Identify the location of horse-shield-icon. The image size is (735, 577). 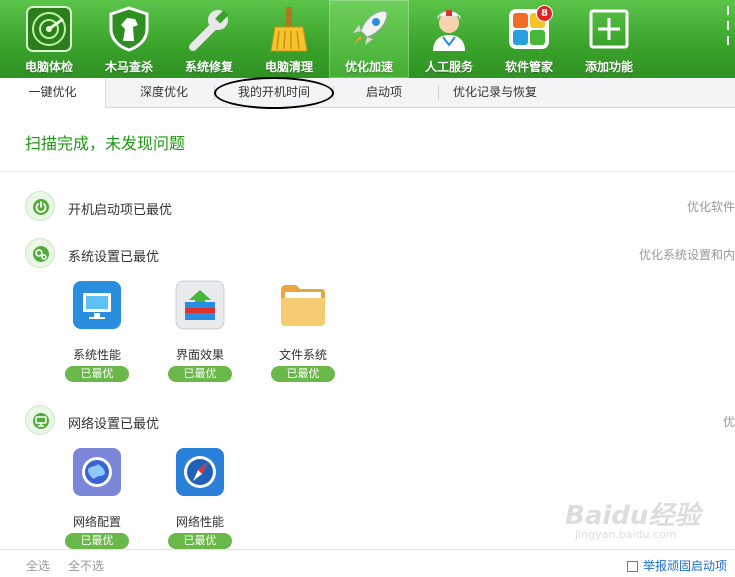
(129, 29).